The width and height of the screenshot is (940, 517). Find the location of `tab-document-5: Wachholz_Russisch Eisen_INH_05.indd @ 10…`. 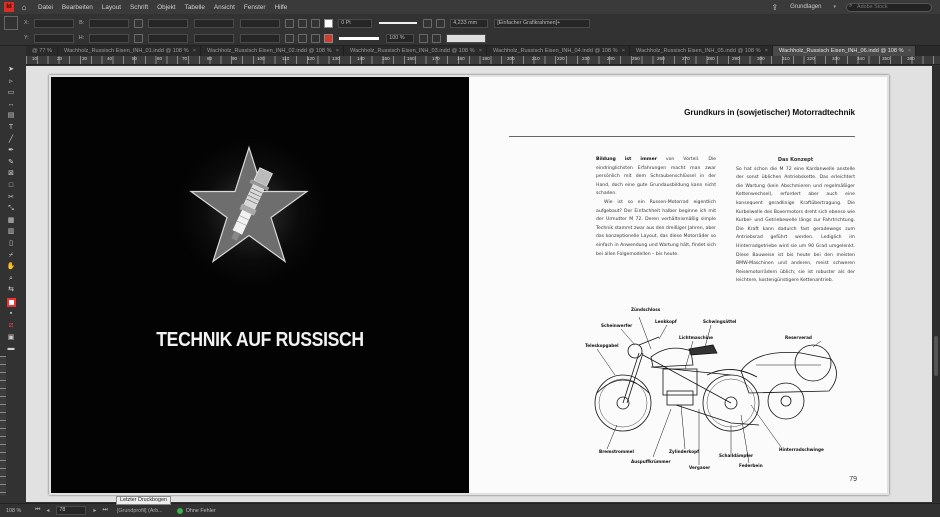

tab-document-5: Wachholz_Russisch Eisen_INH_05.indd @ 10… is located at coordinates (701, 51).